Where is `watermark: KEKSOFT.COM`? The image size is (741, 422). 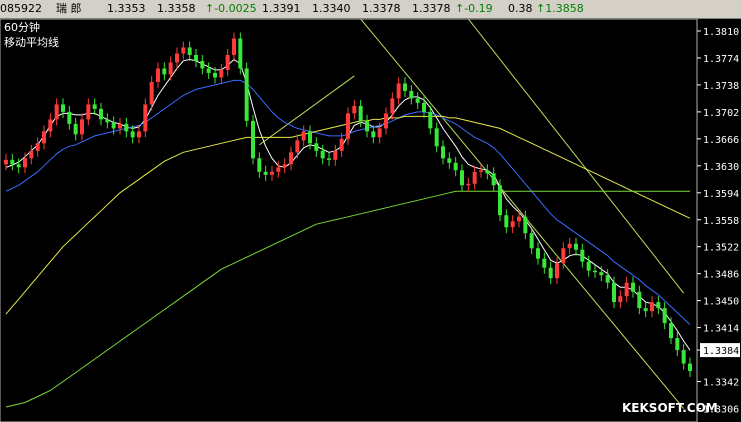 watermark: KEKSOFT.COM is located at coordinates (670, 408).